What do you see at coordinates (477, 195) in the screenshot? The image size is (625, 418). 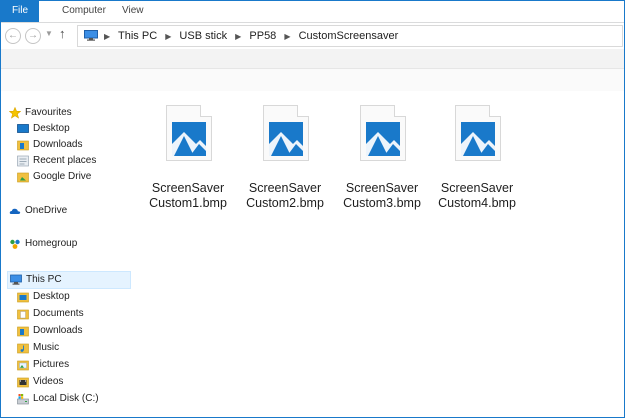 I see `file-name: ScreenSaver Custom4.bmp` at bounding box center [477, 195].